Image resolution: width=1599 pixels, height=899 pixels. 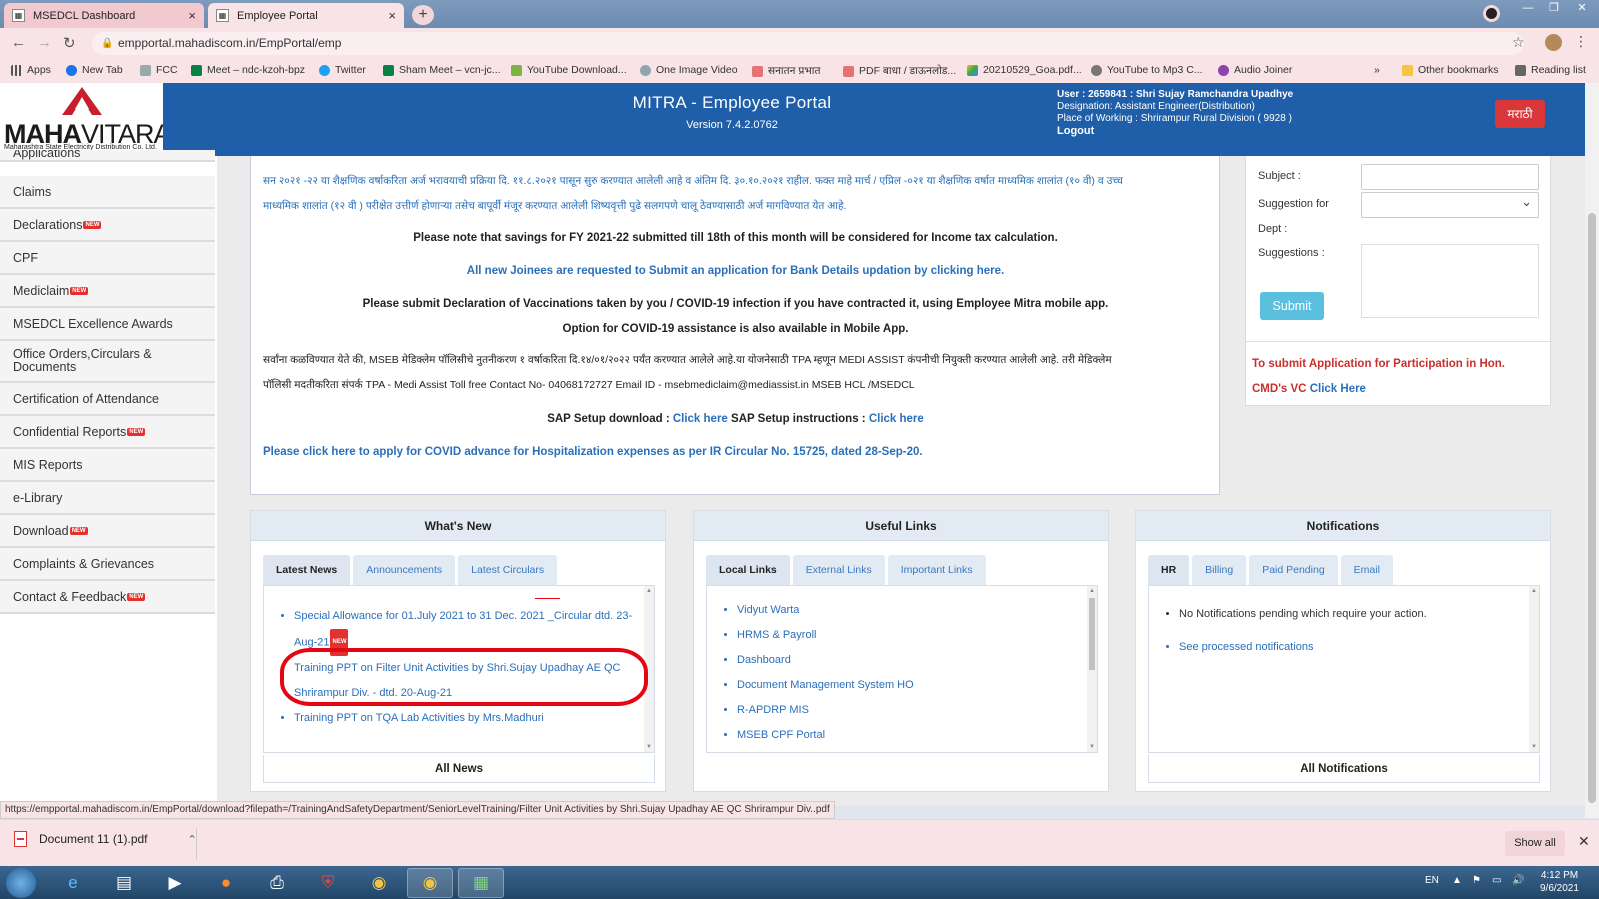 What do you see at coordinates (1344, 769) in the screenshot?
I see `all-notifications-link: All Notifications` at bounding box center [1344, 769].